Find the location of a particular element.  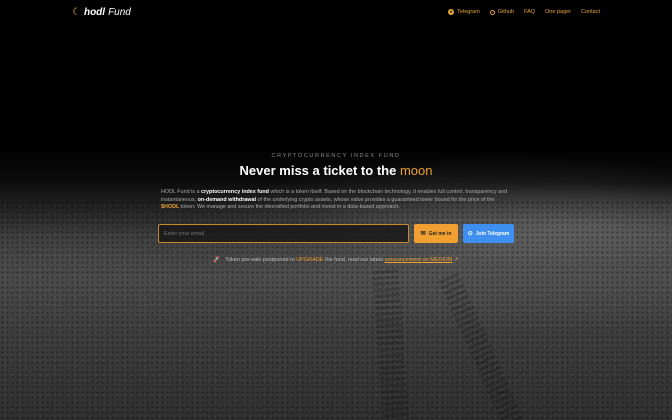

main-nav: ➤ Telegram Github FAQ One pager Contact is located at coordinates (524, 12).